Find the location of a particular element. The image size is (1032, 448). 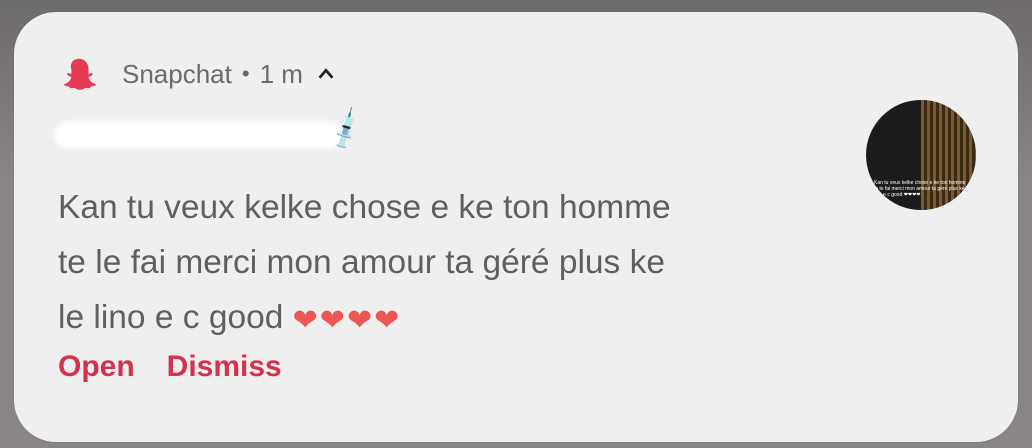

dismiss-button: Dismiss is located at coordinates (224, 367).